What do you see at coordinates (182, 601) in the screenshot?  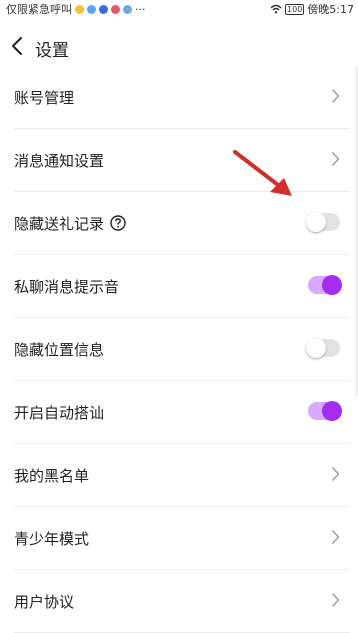 I see `settings-item-user-agreement: 用户协议` at bounding box center [182, 601].